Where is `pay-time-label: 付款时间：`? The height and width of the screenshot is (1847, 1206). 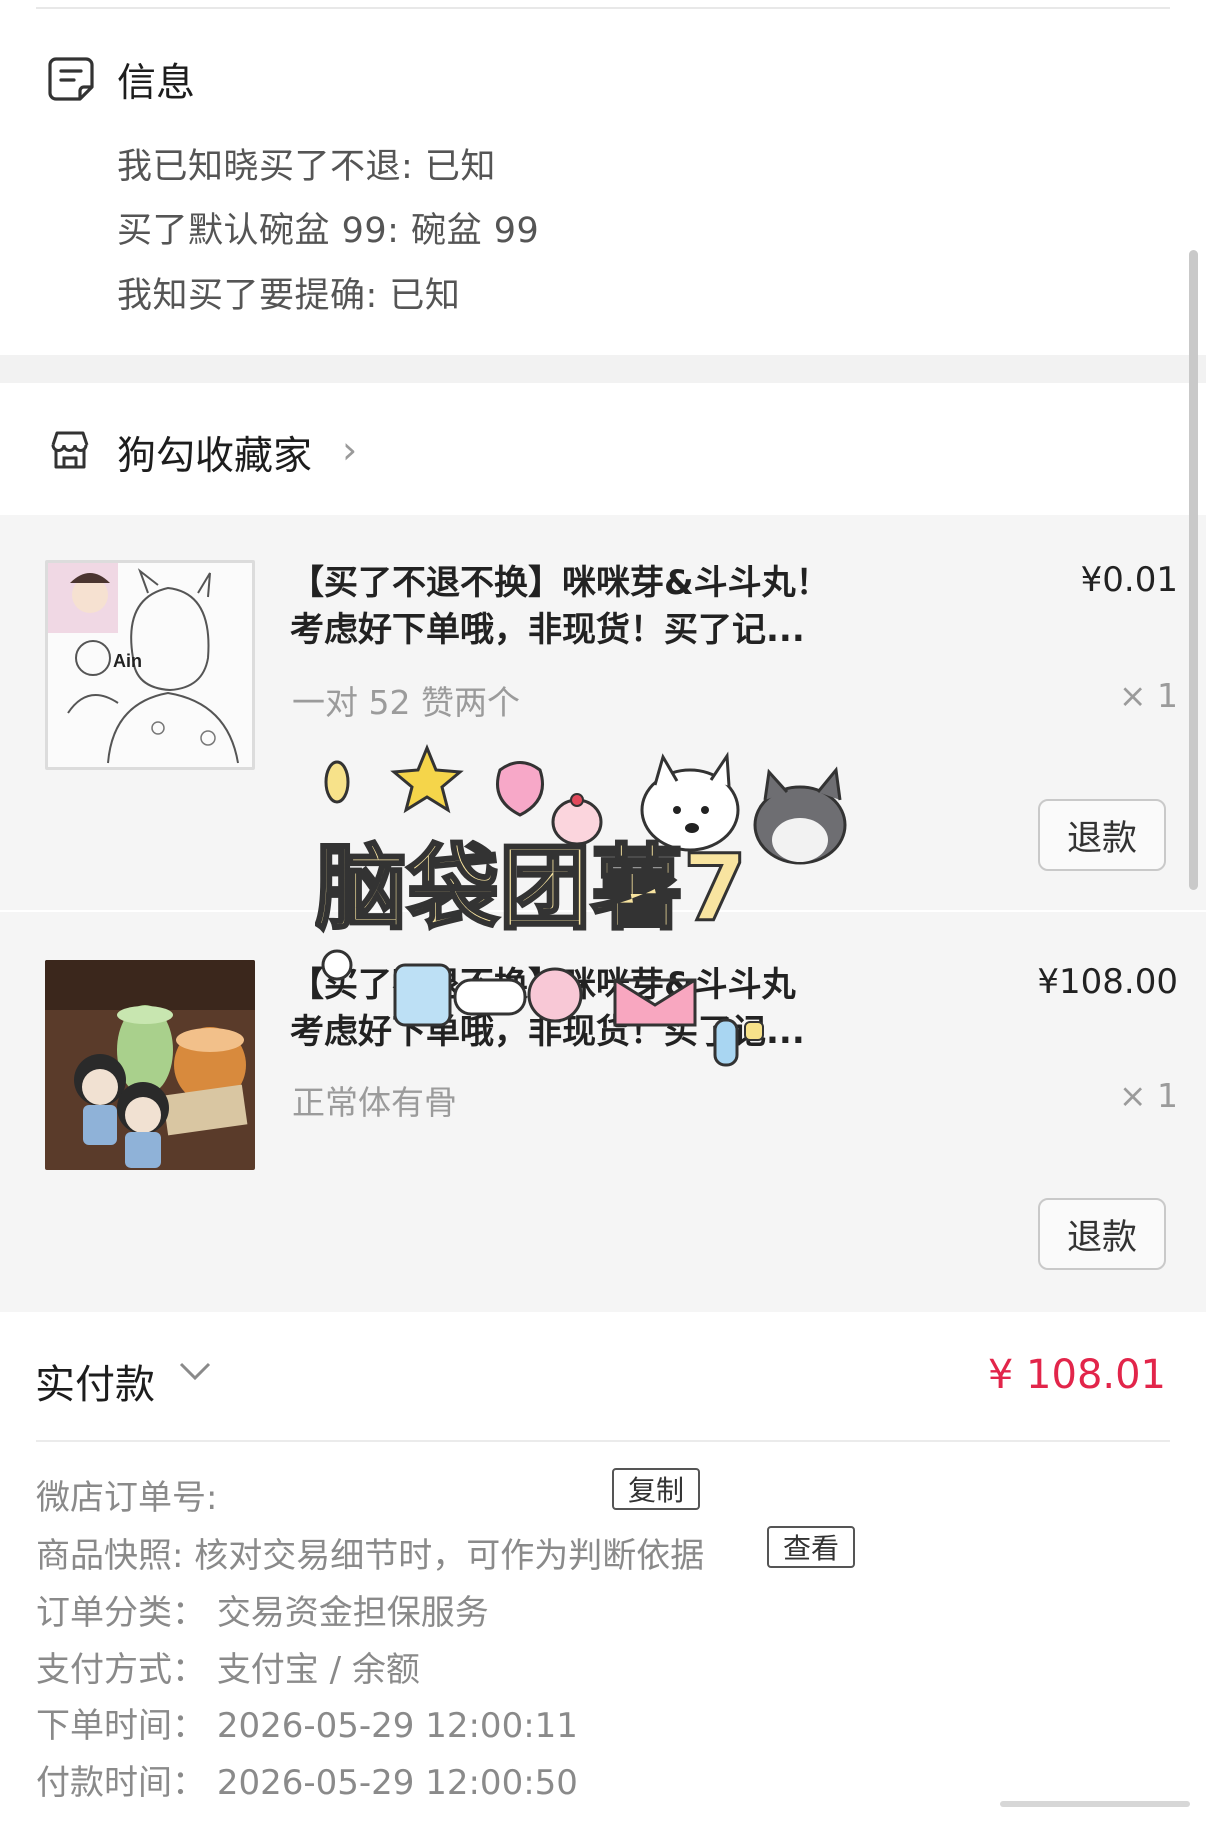
pay-time-label: 付款时间： is located at coordinates (121, 1783).